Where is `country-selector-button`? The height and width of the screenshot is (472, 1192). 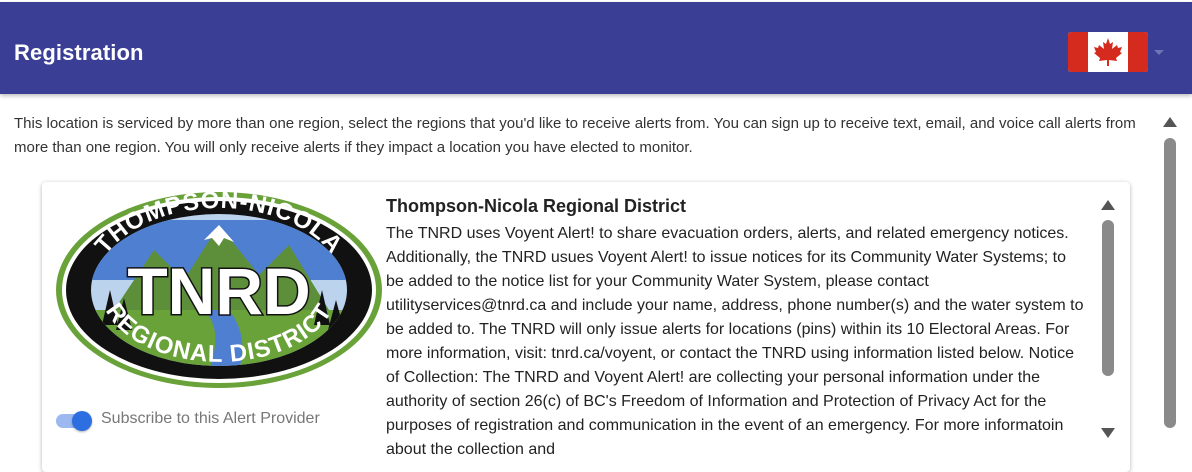
country-selector-button is located at coordinates (1118, 53).